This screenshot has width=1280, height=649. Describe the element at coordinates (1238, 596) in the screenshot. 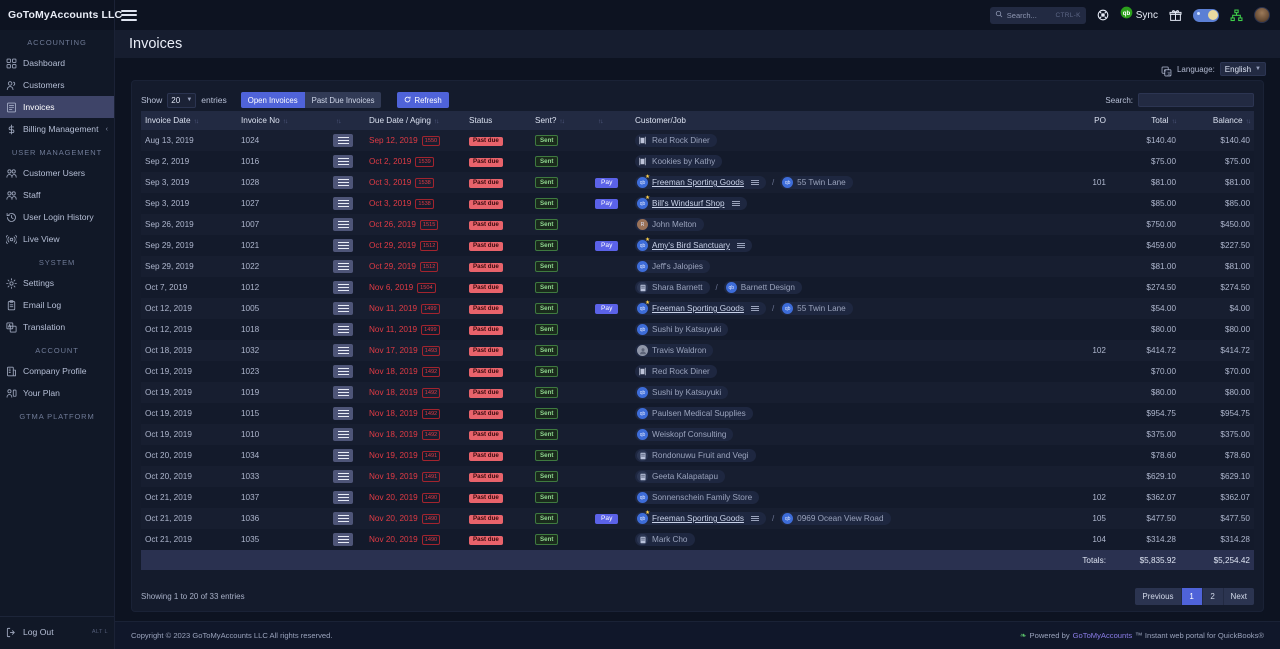

I see `pagination-next: Next` at that location.